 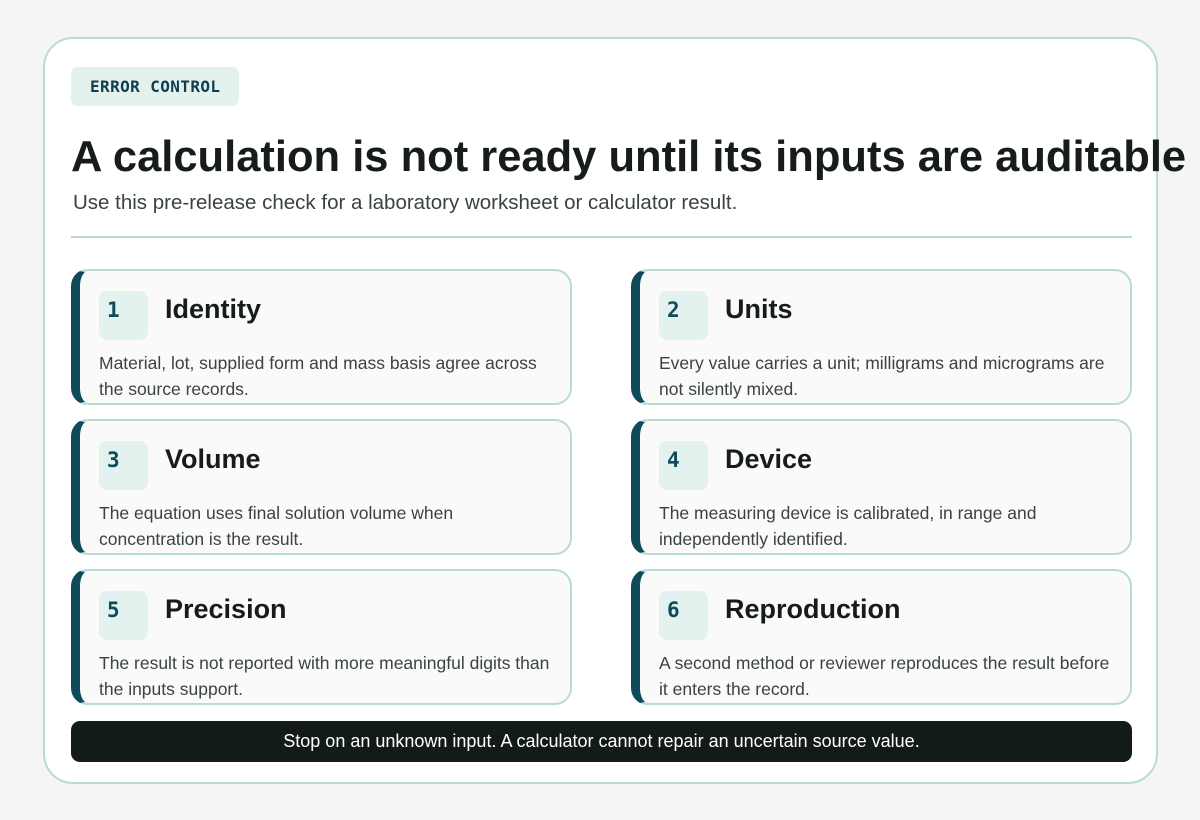 I want to click on check-title: Units, so click(x=759, y=309).